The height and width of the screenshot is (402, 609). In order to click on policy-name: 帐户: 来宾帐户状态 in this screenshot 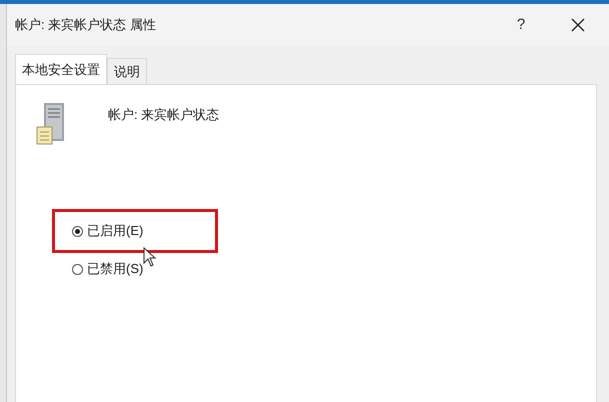, I will do `click(164, 115)`.